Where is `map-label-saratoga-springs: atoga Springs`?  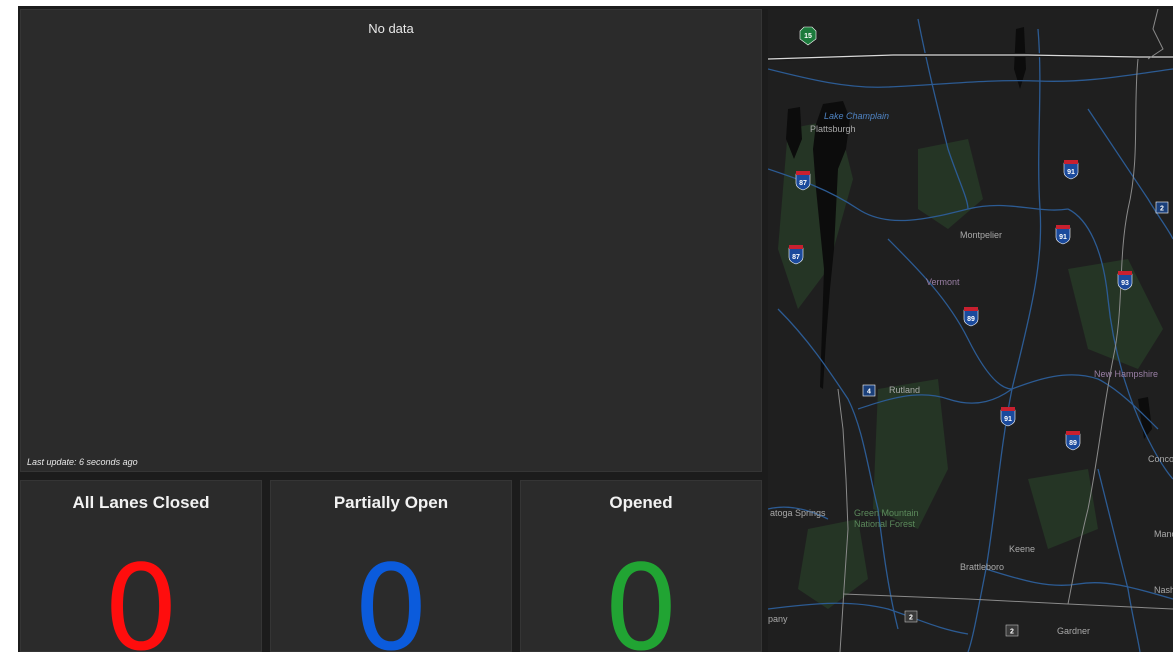
map-label-saratoga-springs: atoga Springs is located at coordinates (798, 513).